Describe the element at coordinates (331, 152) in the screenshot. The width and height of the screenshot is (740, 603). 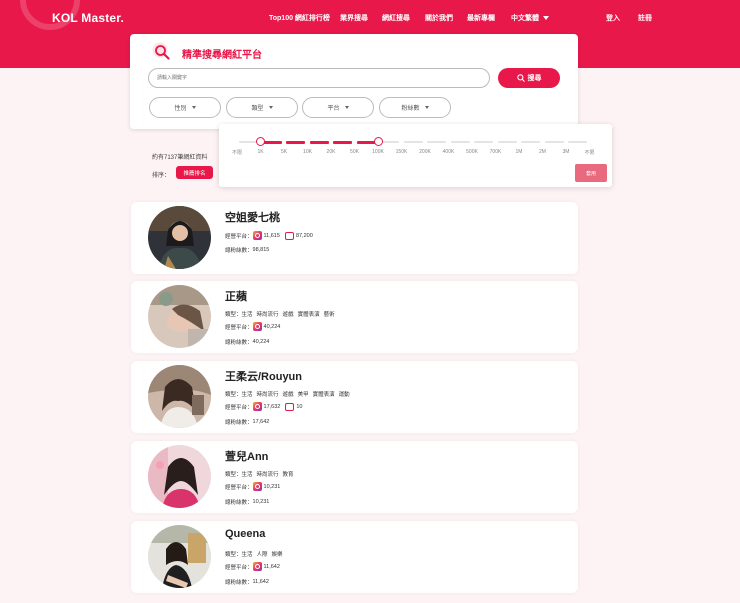
I see `slider-tick-label: 20K` at that location.